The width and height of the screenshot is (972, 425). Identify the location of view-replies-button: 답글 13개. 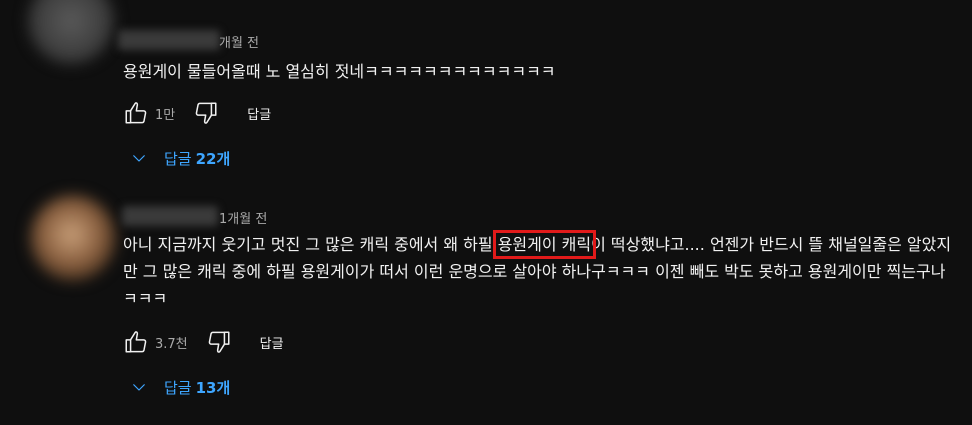
(180, 387).